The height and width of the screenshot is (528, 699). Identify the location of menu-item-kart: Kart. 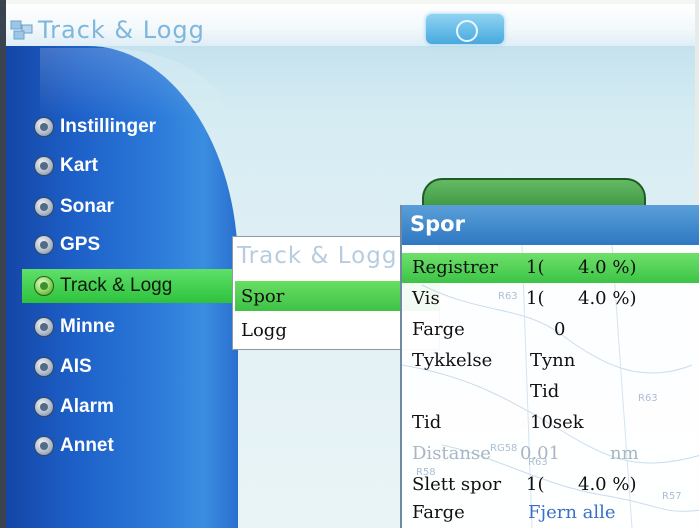
(127, 166).